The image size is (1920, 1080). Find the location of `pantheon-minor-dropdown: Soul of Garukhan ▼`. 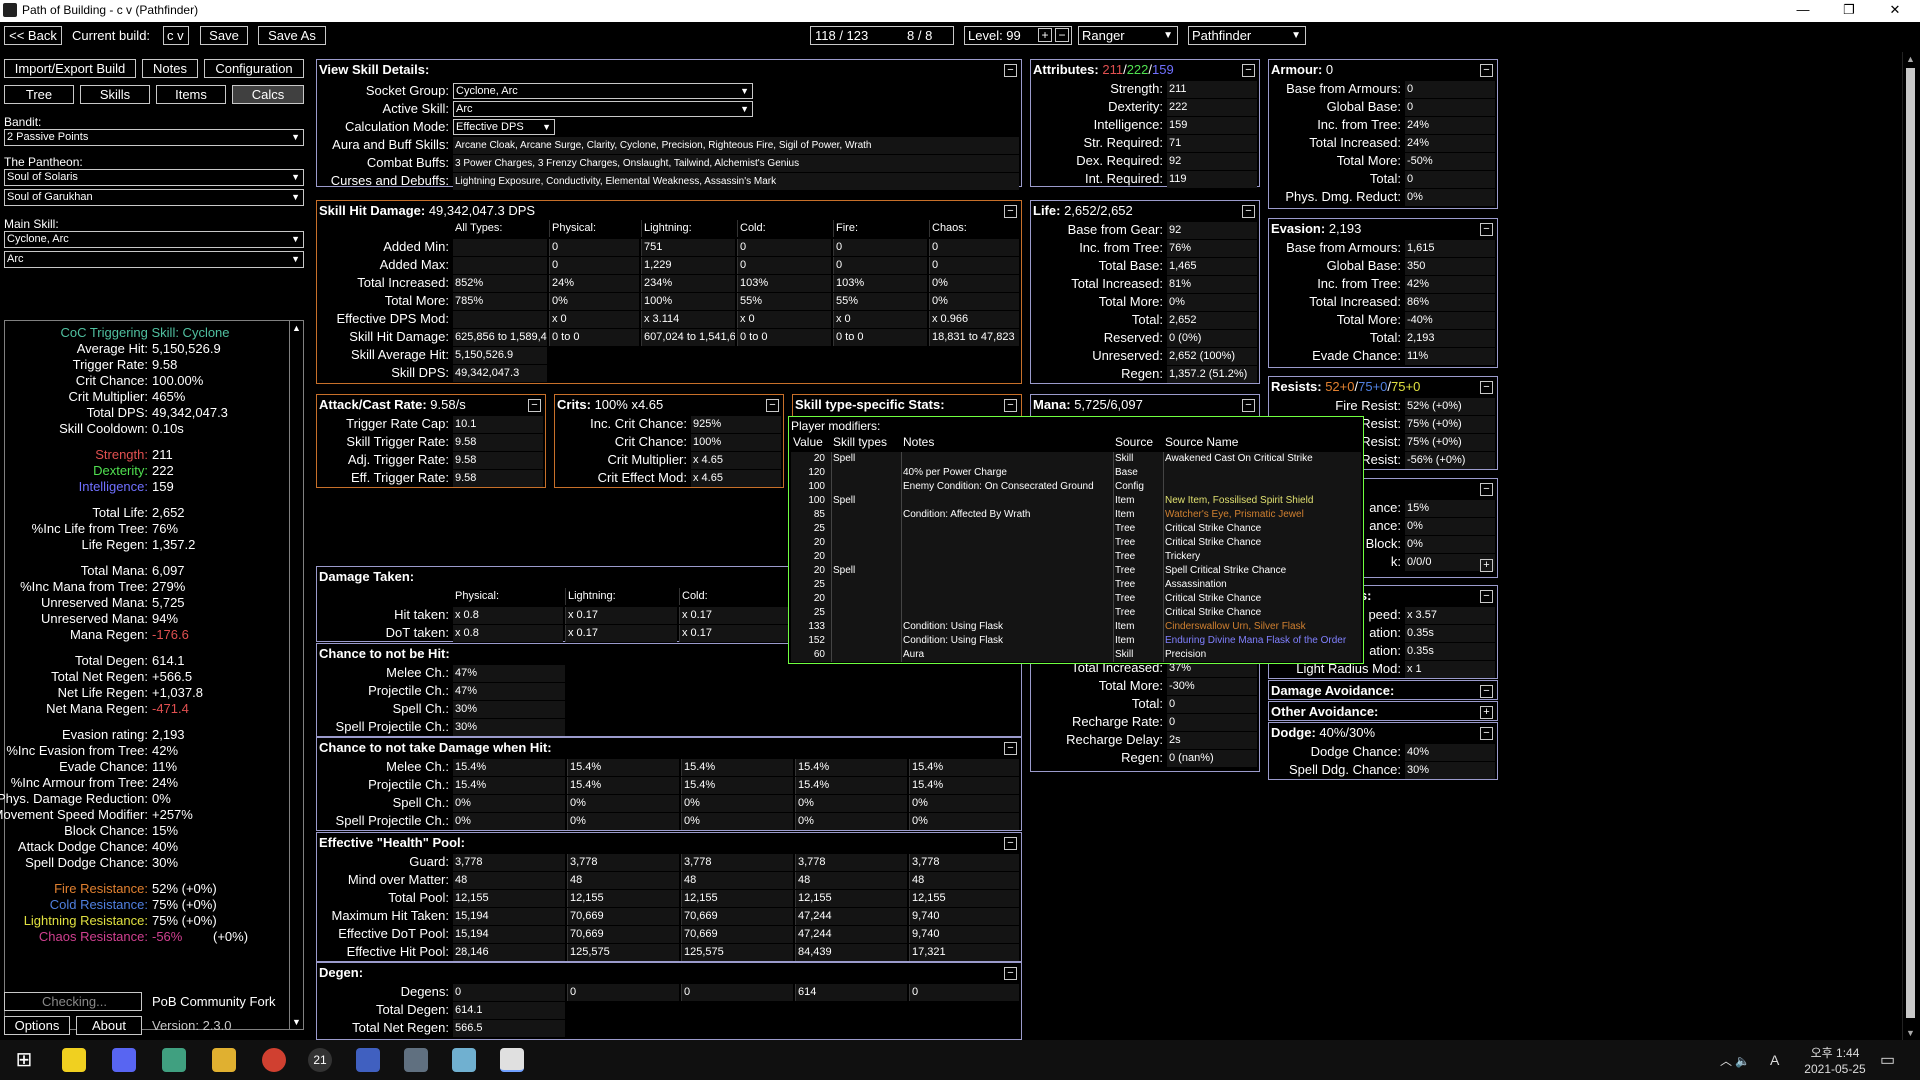

pantheon-minor-dropdown: Soul of Garukhan ▼ is located at coordinates (154, 197).